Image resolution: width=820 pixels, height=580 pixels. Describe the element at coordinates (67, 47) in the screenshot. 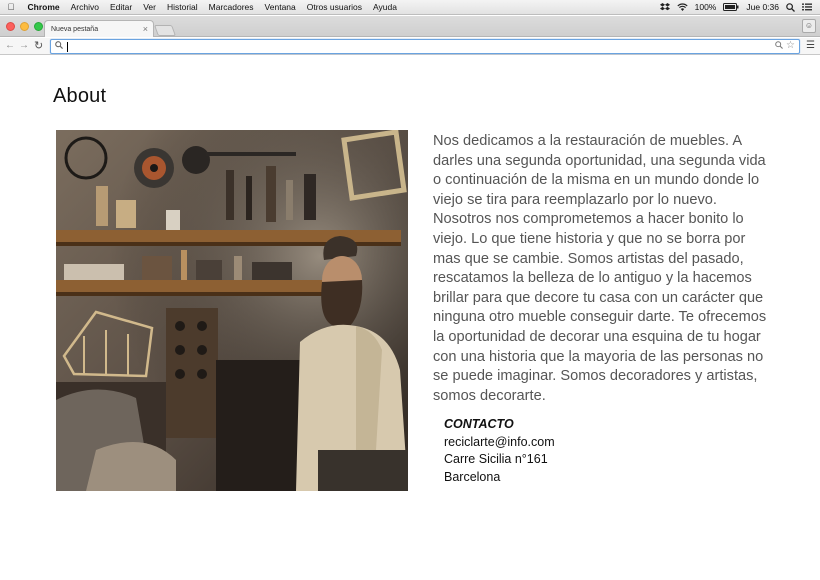

I see `text-caret` at that location.